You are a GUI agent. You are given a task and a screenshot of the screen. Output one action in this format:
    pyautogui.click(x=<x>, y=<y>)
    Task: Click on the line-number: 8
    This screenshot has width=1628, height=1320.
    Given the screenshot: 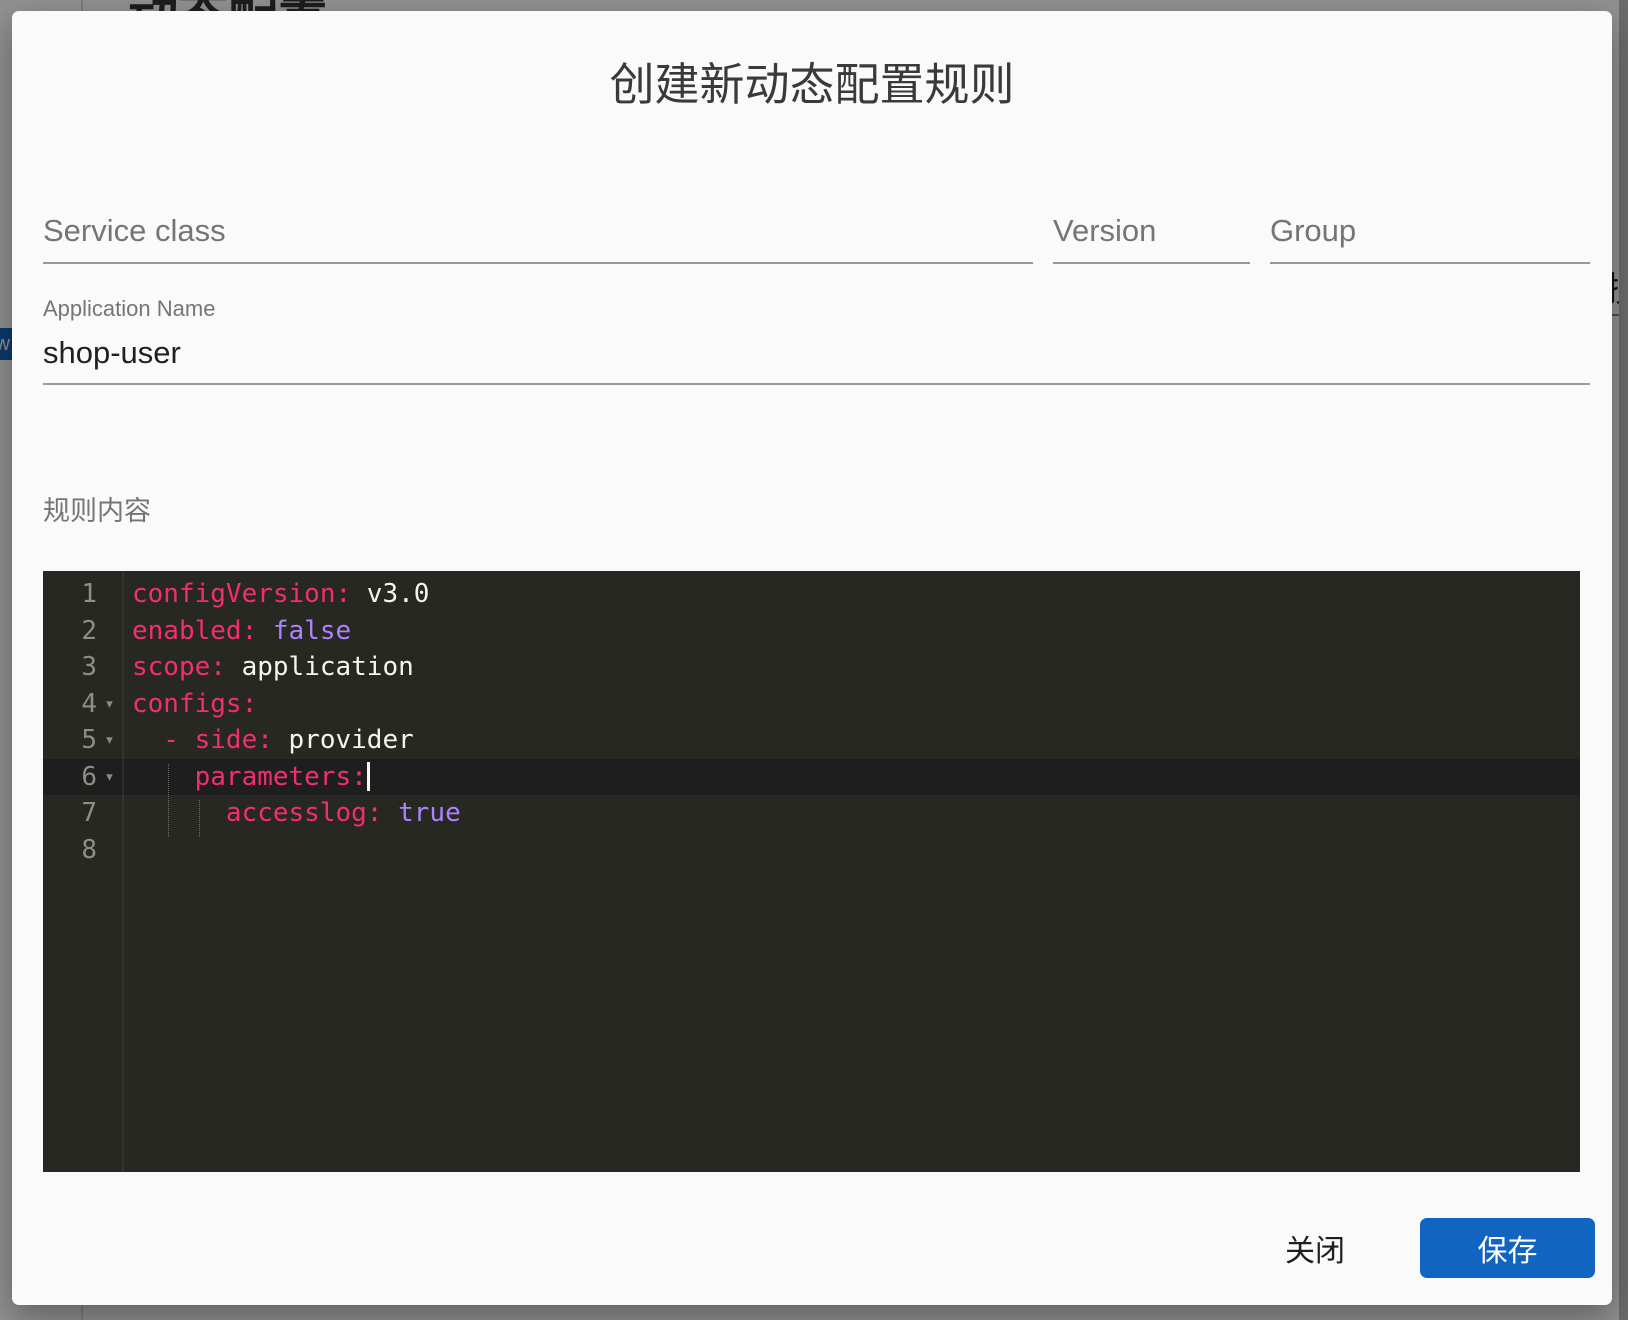 What is the action you would take?
    pyautogui.click(x=89, y=849)
    